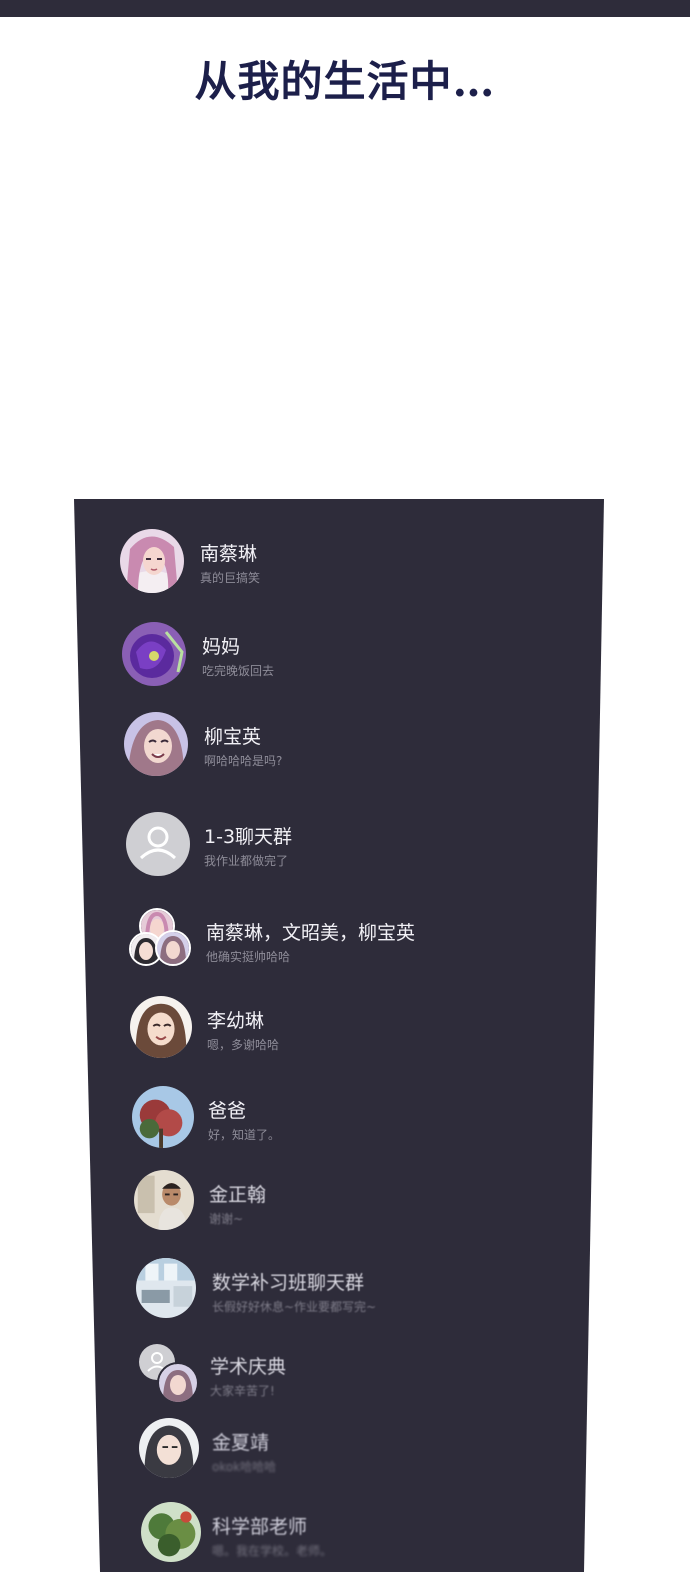 The image size is (690, 1572). Describe the element at coordinates (156, 744) in the screenshot. I see `girl-smiling-avatar` at that location.